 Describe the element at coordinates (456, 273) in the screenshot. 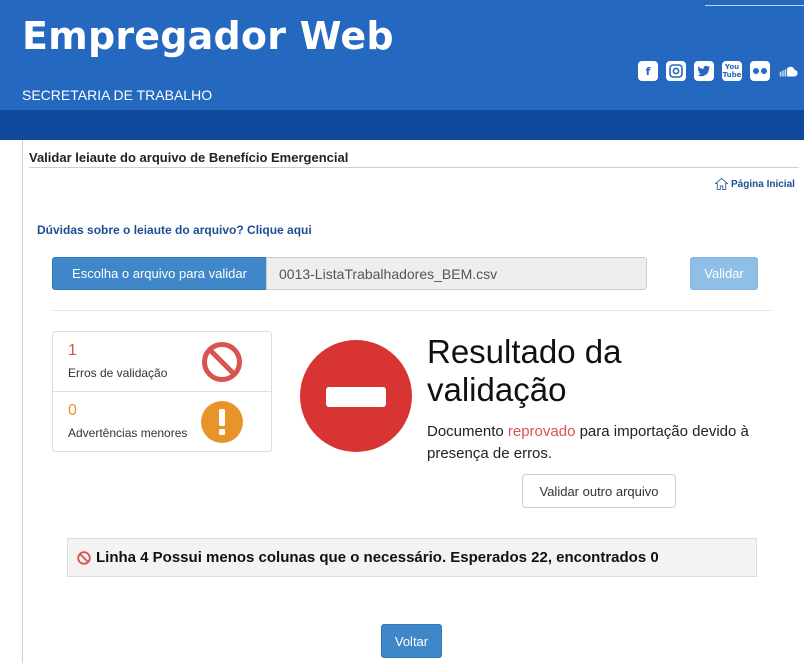

I see `file-name-field: 0013-ListaTrabalhadores_BEM.csv` at that location.